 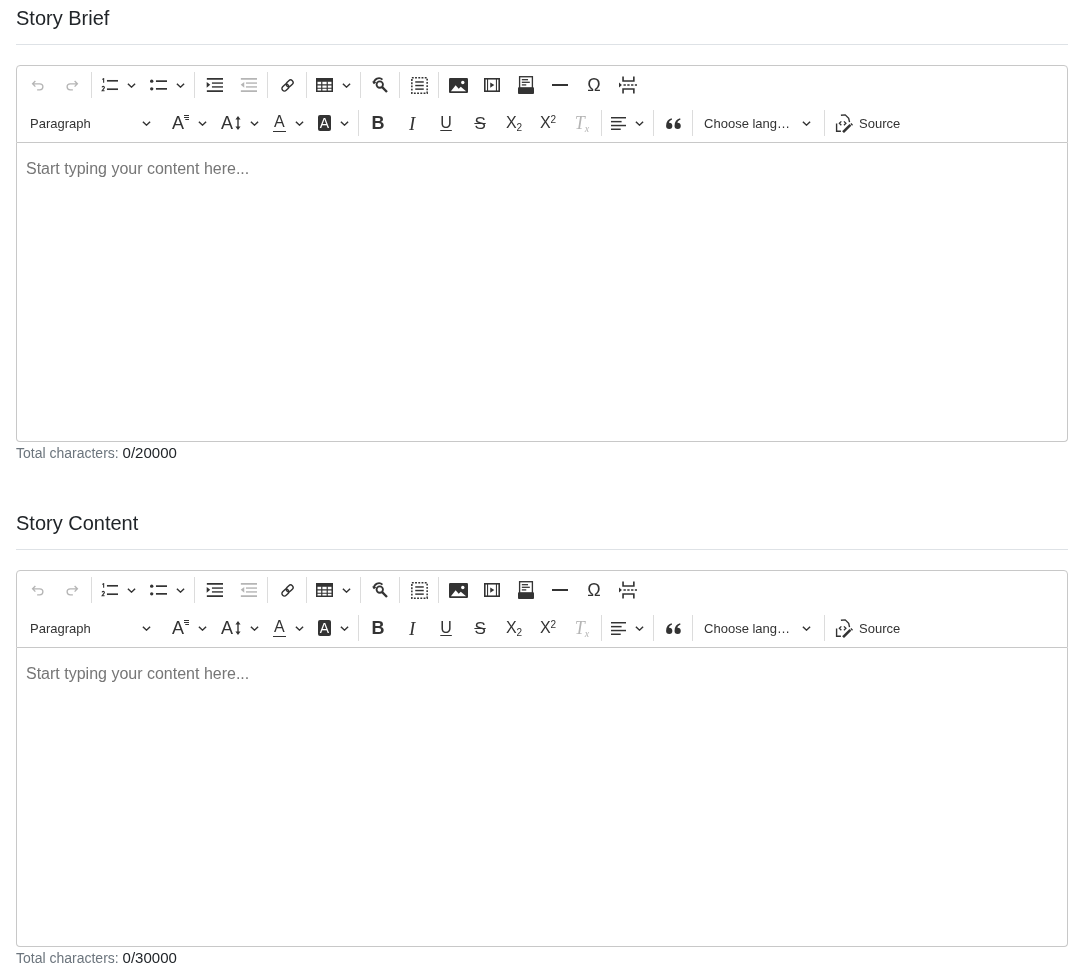 I want to click on section-title: Story Content, so click(x=77, y=523).